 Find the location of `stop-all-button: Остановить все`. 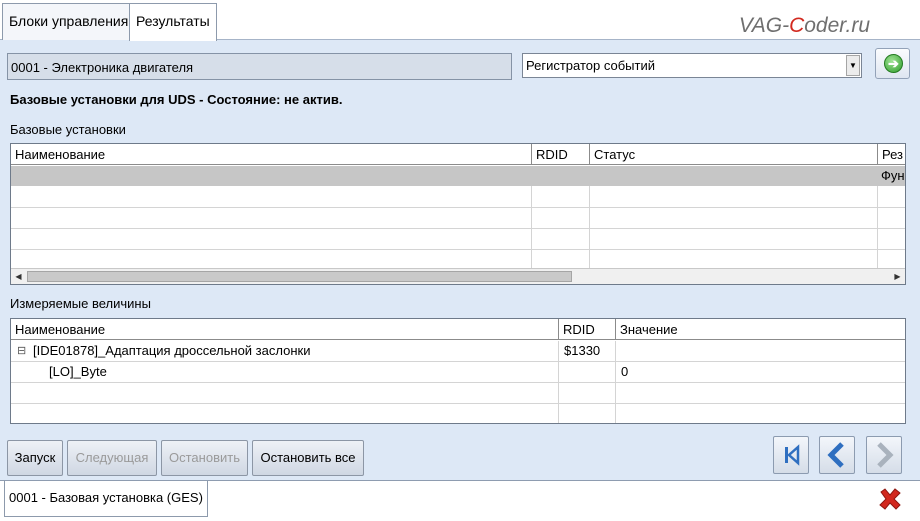

stop-all-button: Остановить все is located at coordinates (308, 458).